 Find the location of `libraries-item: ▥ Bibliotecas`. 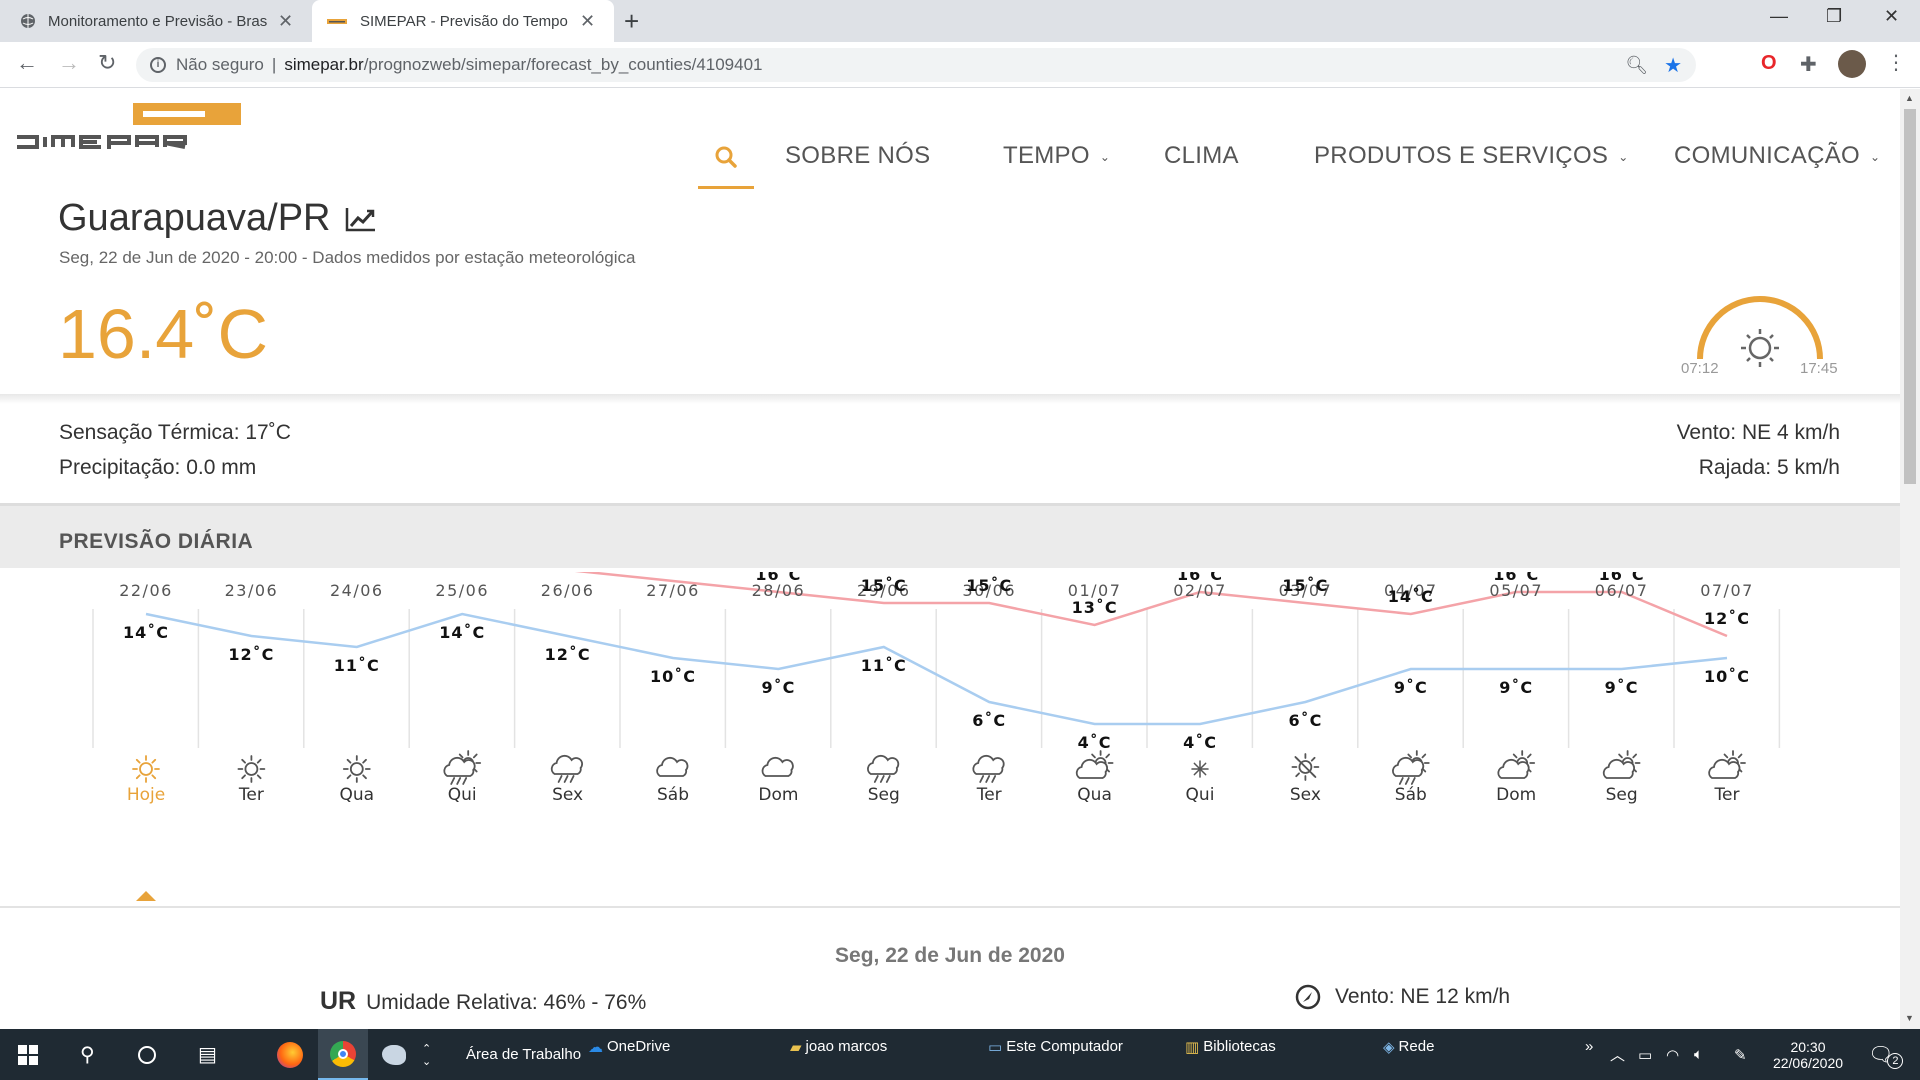

libraries-item: ▥ Bibliotecas is located at coordinates (1230, 1046).